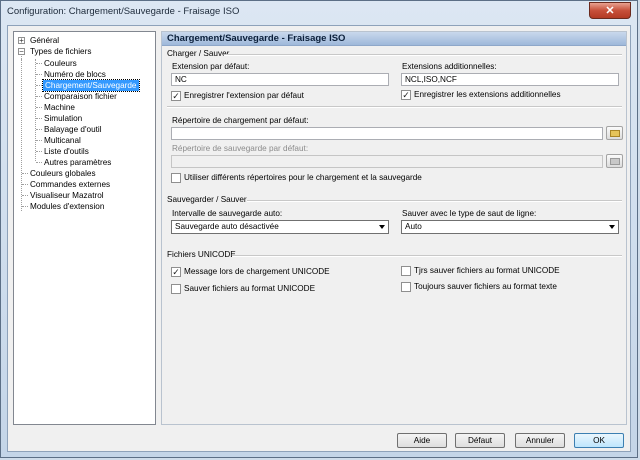 The image size is (640, 460). Describe the element at coordinates (176, 289) in the screenshot. I see `save-unicode-checkbox` at that location.